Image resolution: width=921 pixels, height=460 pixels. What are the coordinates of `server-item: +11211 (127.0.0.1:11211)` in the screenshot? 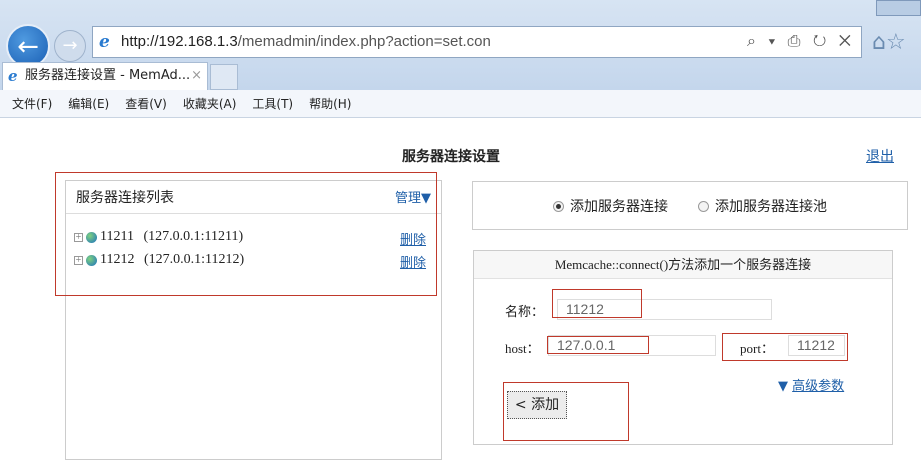 It's located at (158, 237).